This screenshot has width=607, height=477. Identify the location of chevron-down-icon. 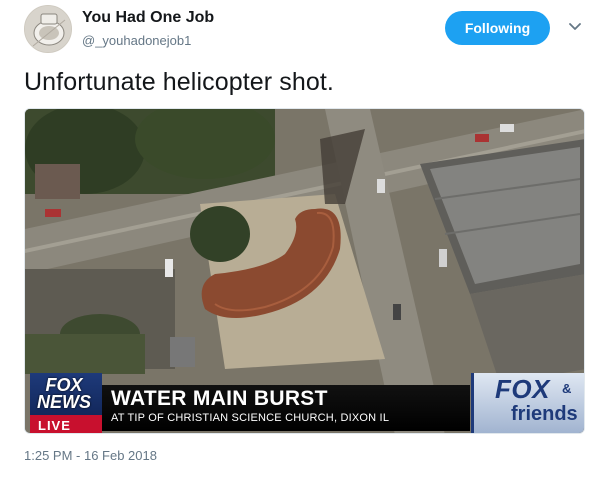
(575, 27).